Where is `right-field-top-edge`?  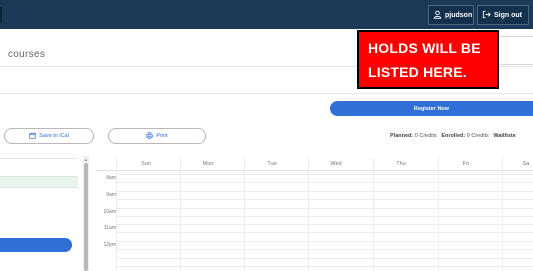 right-field-top-edge is located at coordinates (514, 36).